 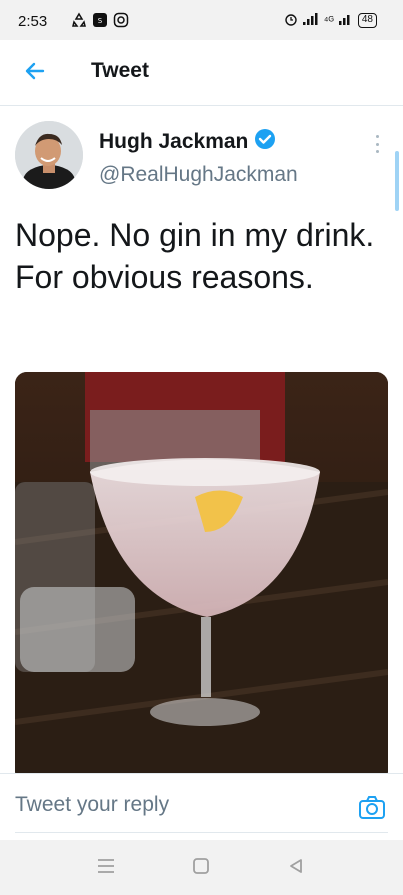 I want to click on reply-divider, so click(x=201, y=832).